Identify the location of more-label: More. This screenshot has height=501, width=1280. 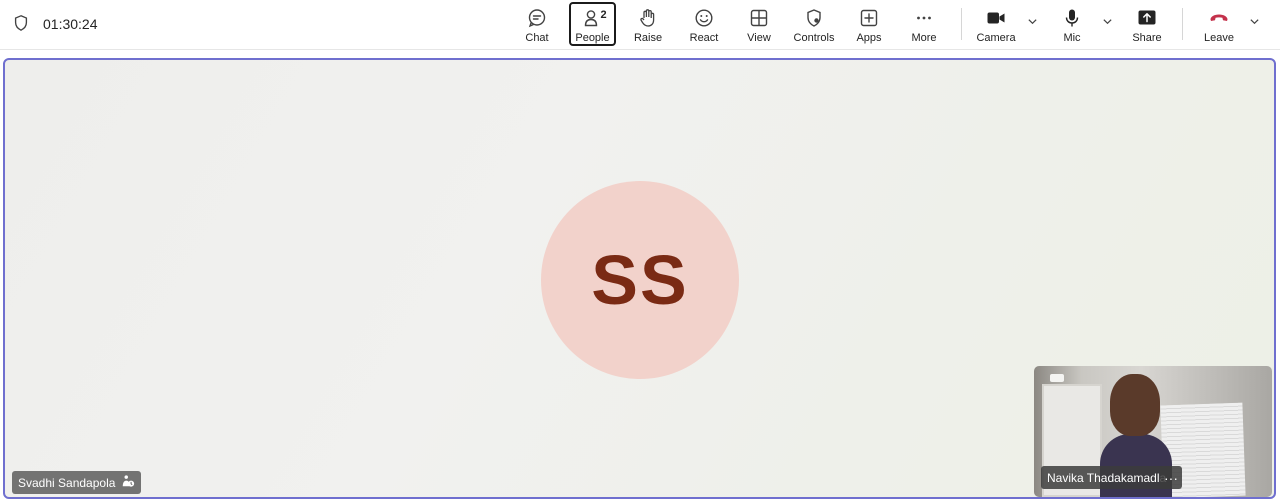
(924, 38).